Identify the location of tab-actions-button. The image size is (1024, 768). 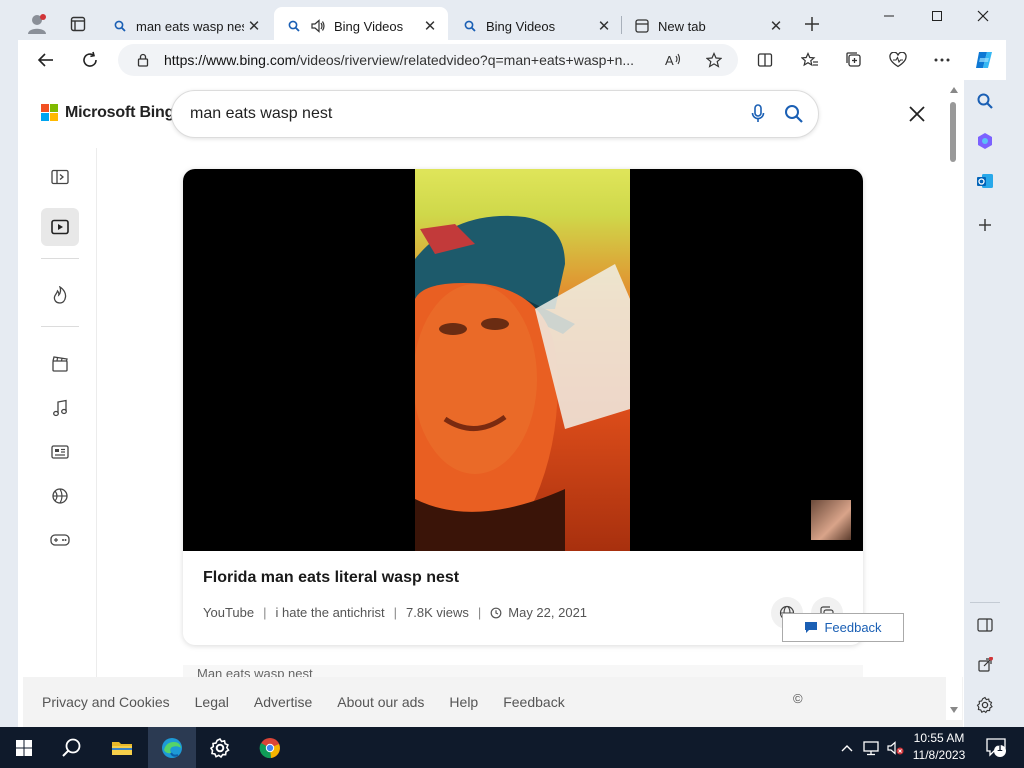
(78, 24).